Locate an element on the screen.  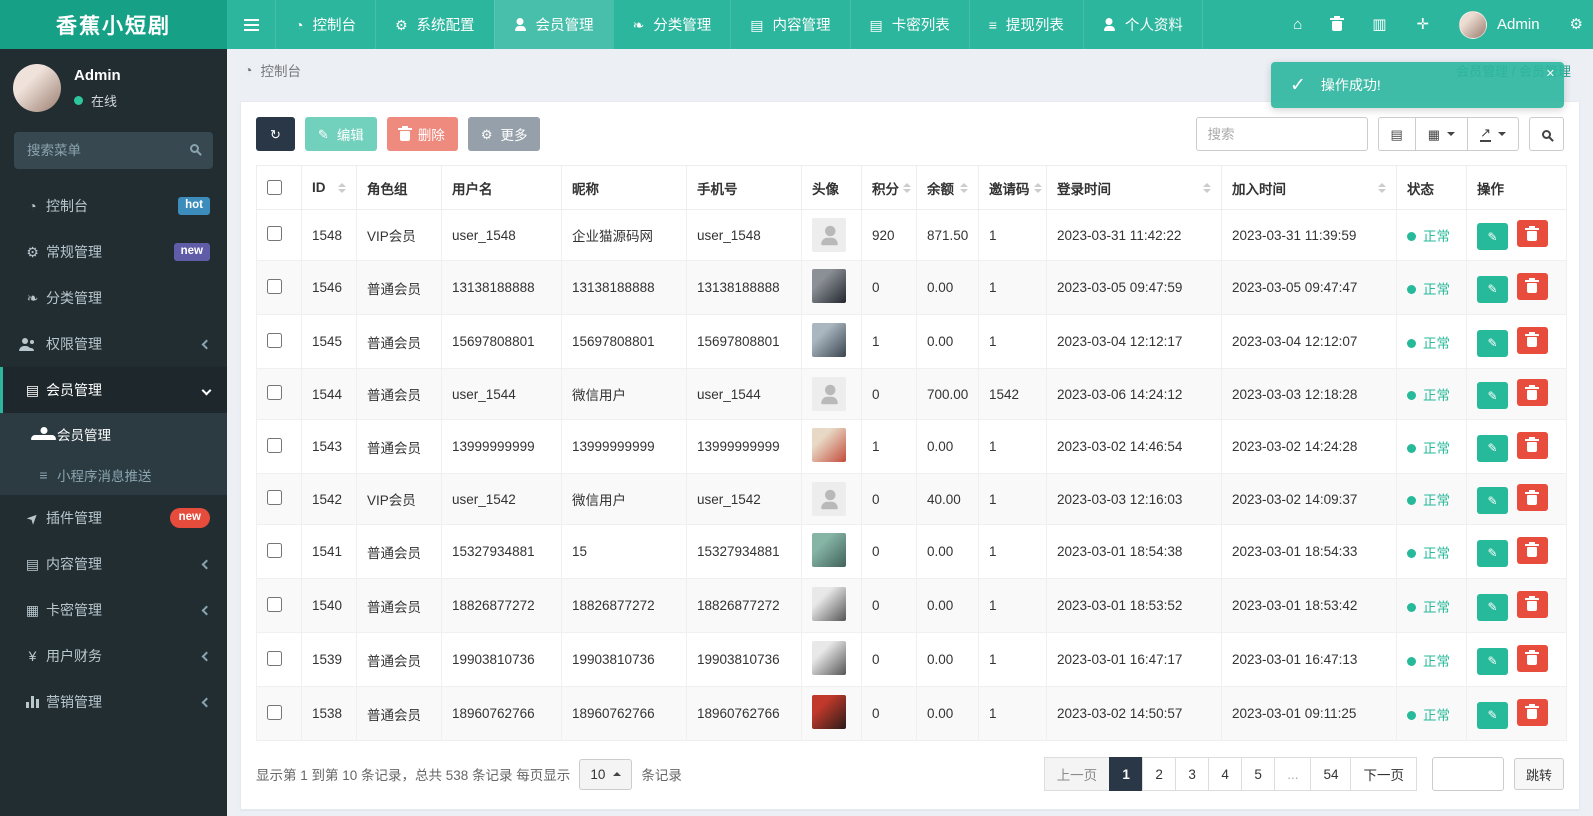
column-header: 操作 is located at coordinates (1516, 187).